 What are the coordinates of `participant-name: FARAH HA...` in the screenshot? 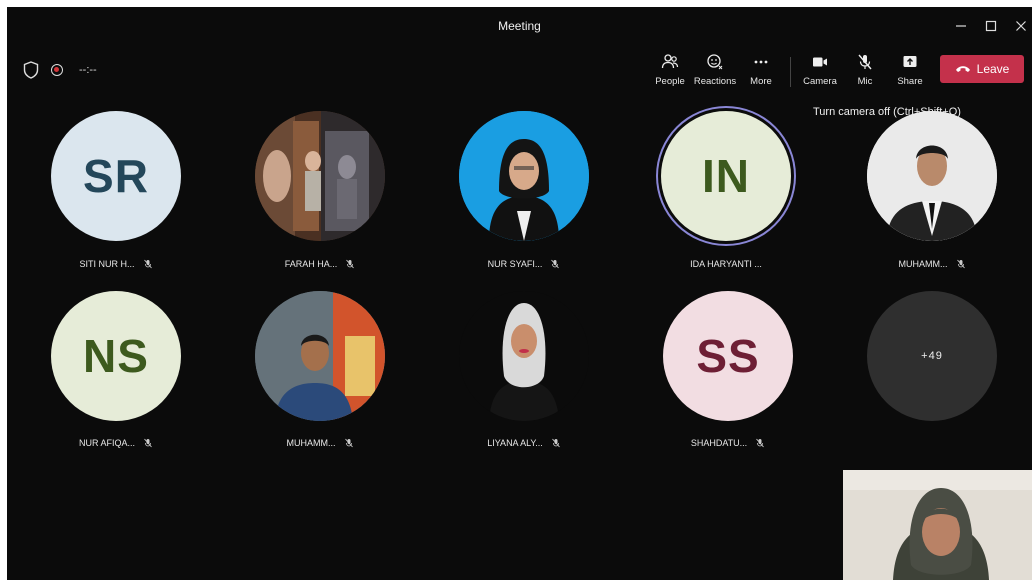 It's located at (320, 264).